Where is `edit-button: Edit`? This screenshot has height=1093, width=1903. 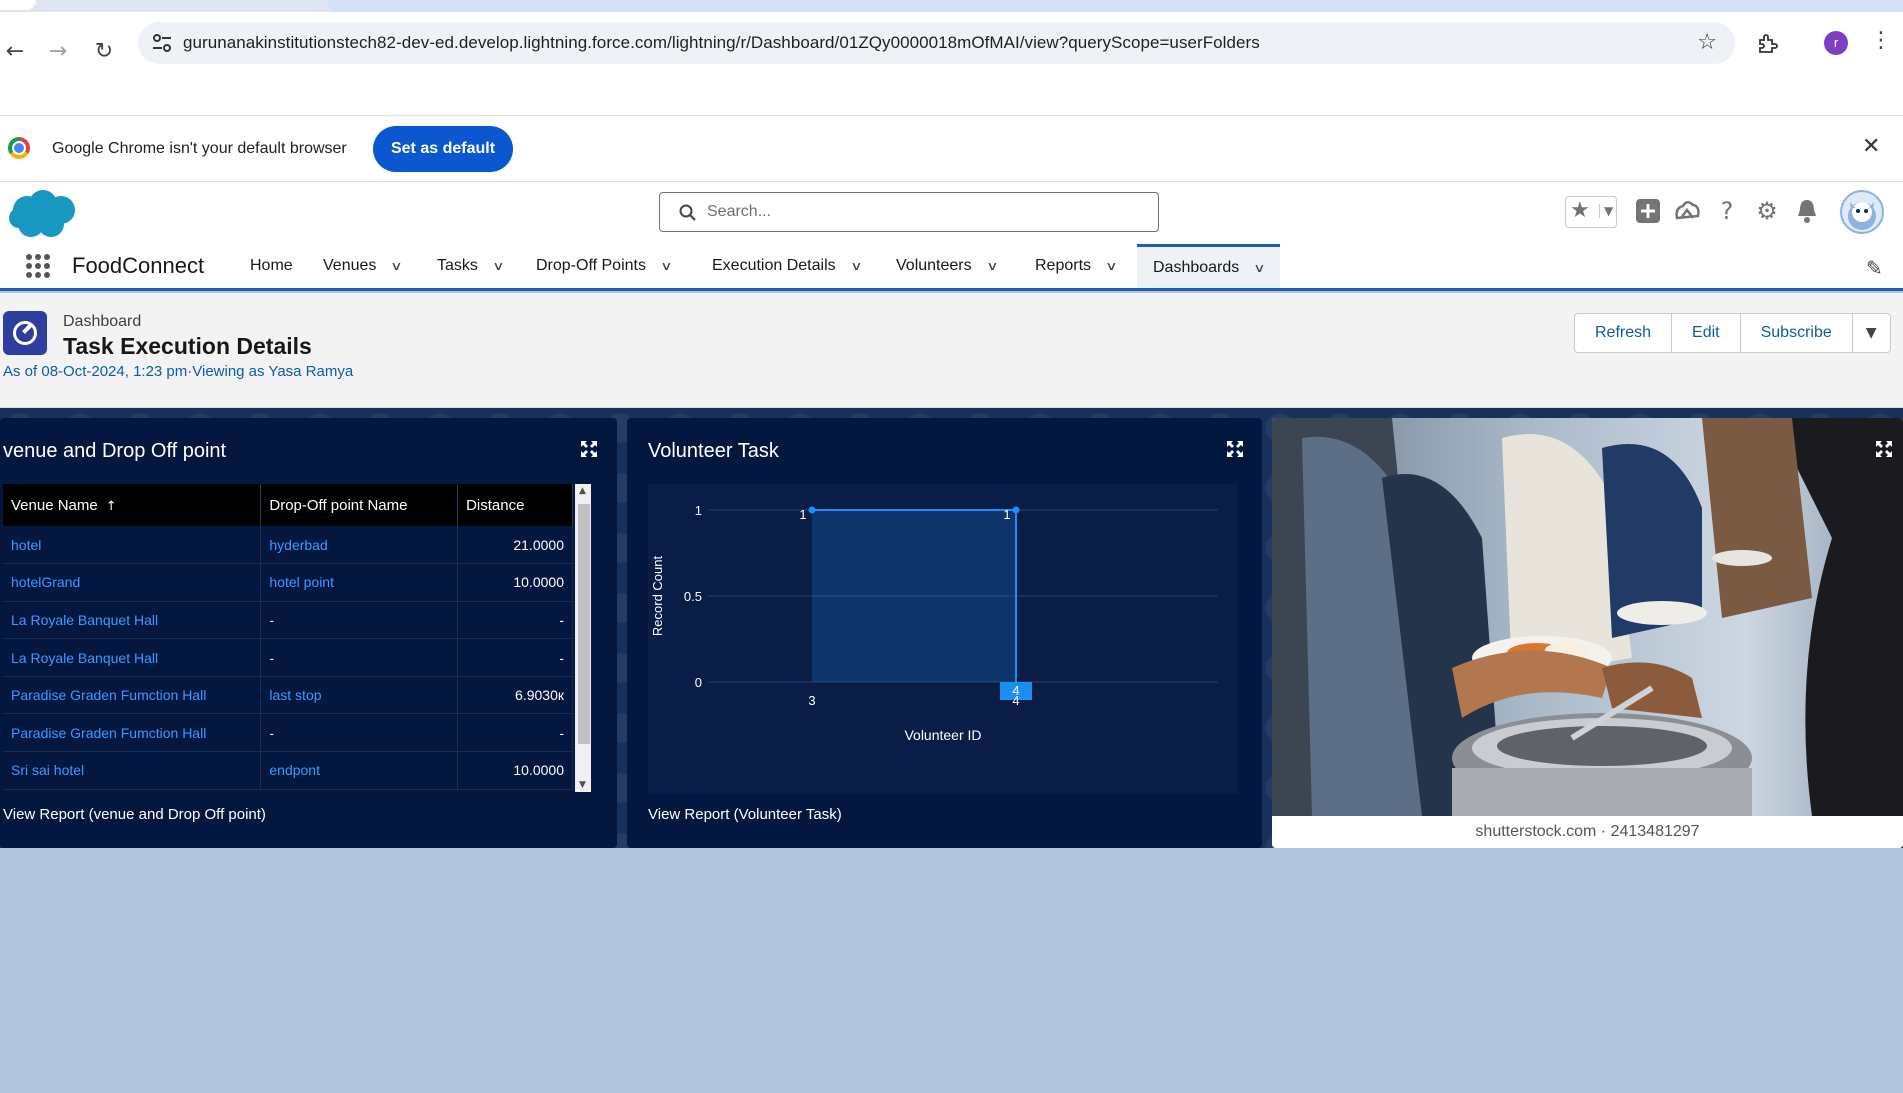 edit-button: Edit is located at coordinates (1706, 333).